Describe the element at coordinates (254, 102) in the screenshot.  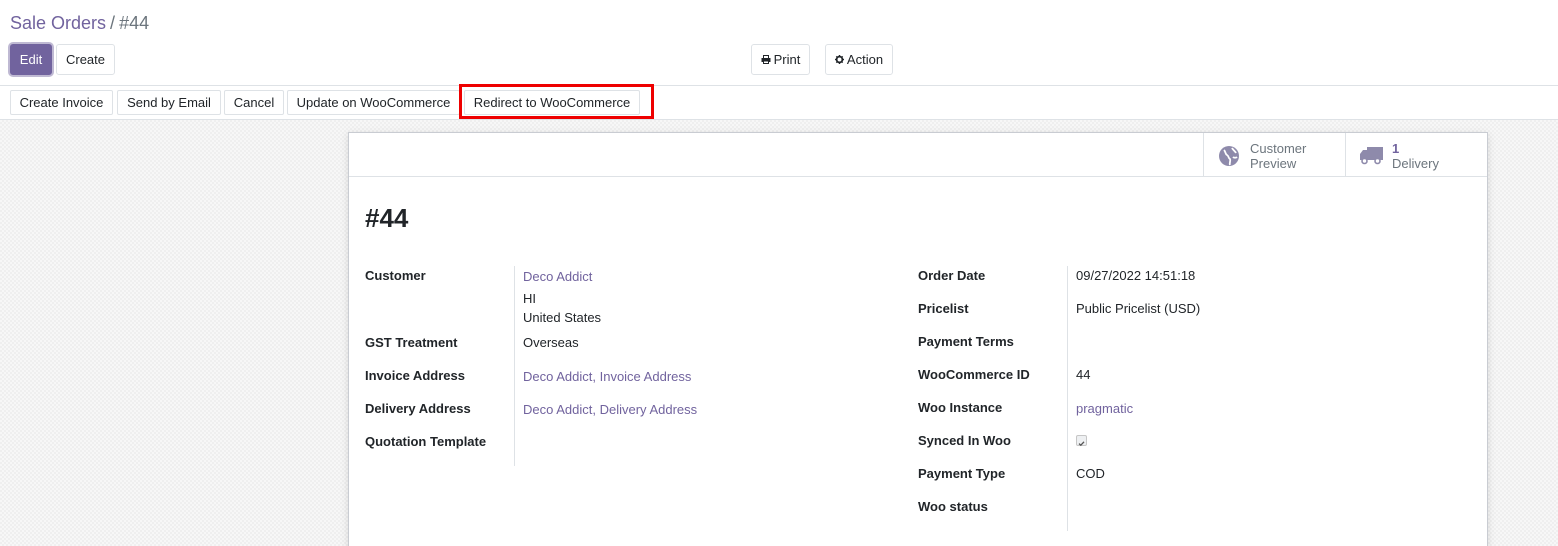
I see `cancel-button: Cancel` at that location.